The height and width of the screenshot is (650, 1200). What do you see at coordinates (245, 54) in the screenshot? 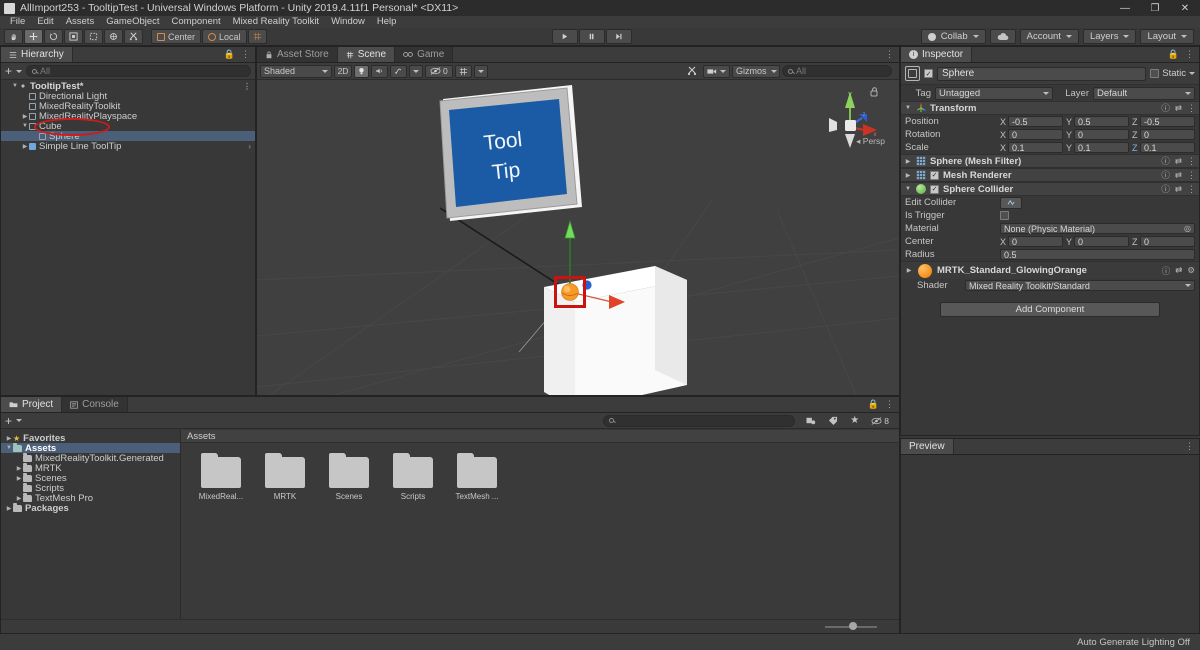
I see `hierarchy-menu-icon: ⋮` at bounding box center [245, 54].